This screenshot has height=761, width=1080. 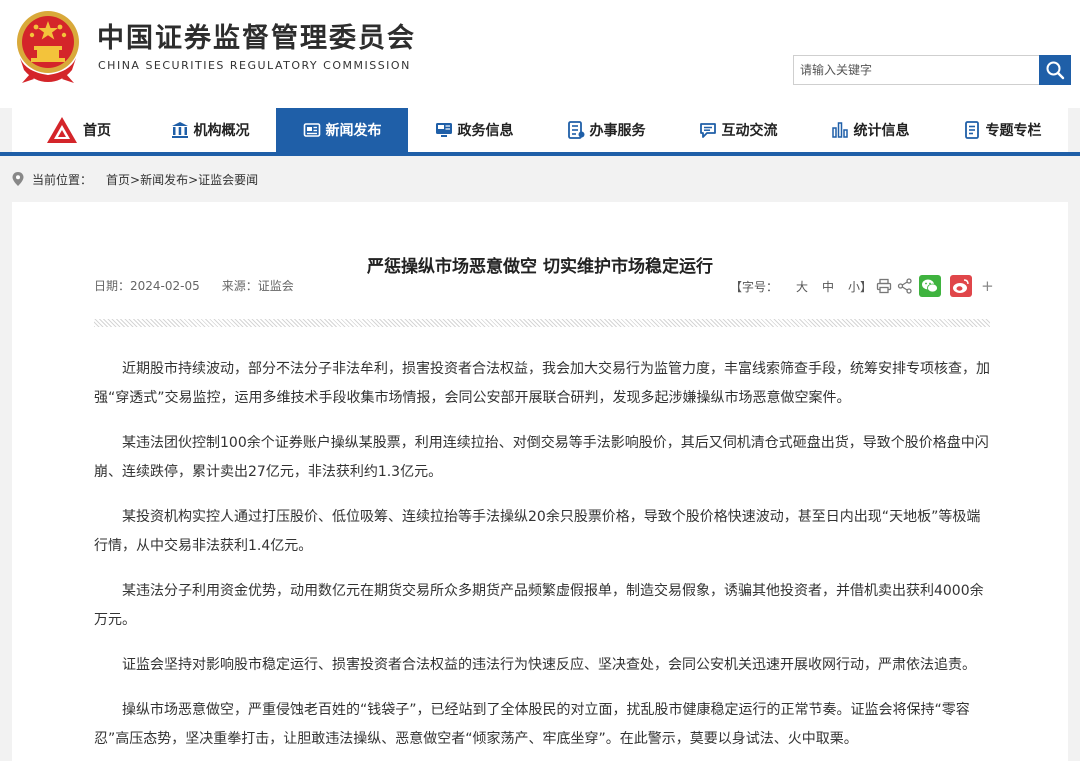 I want to click on nav-item-gov-info: 政务信息, so click(x=474, y=130).